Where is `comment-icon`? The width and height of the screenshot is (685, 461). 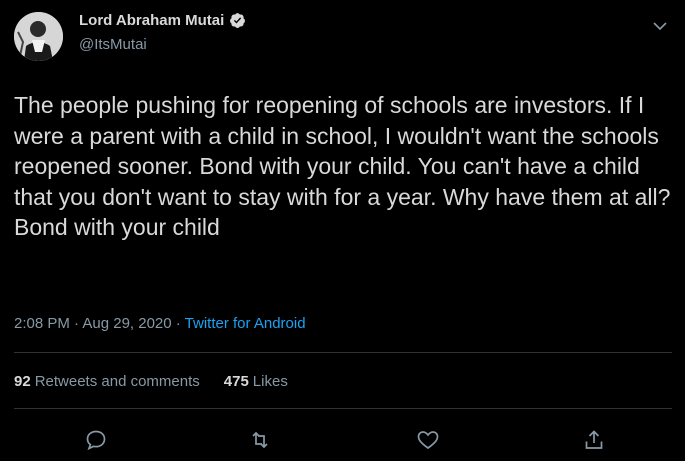
comment-icon is located at coordinates (96, 440).